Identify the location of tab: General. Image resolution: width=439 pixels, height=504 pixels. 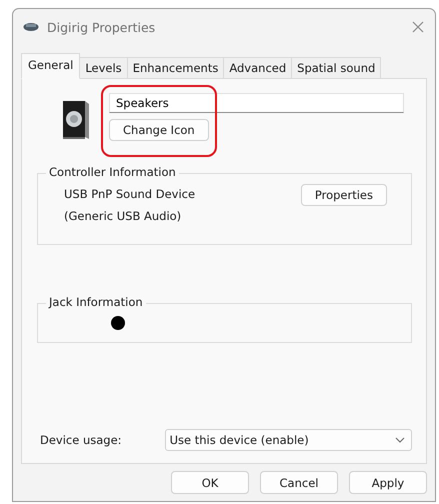
(50, 66).